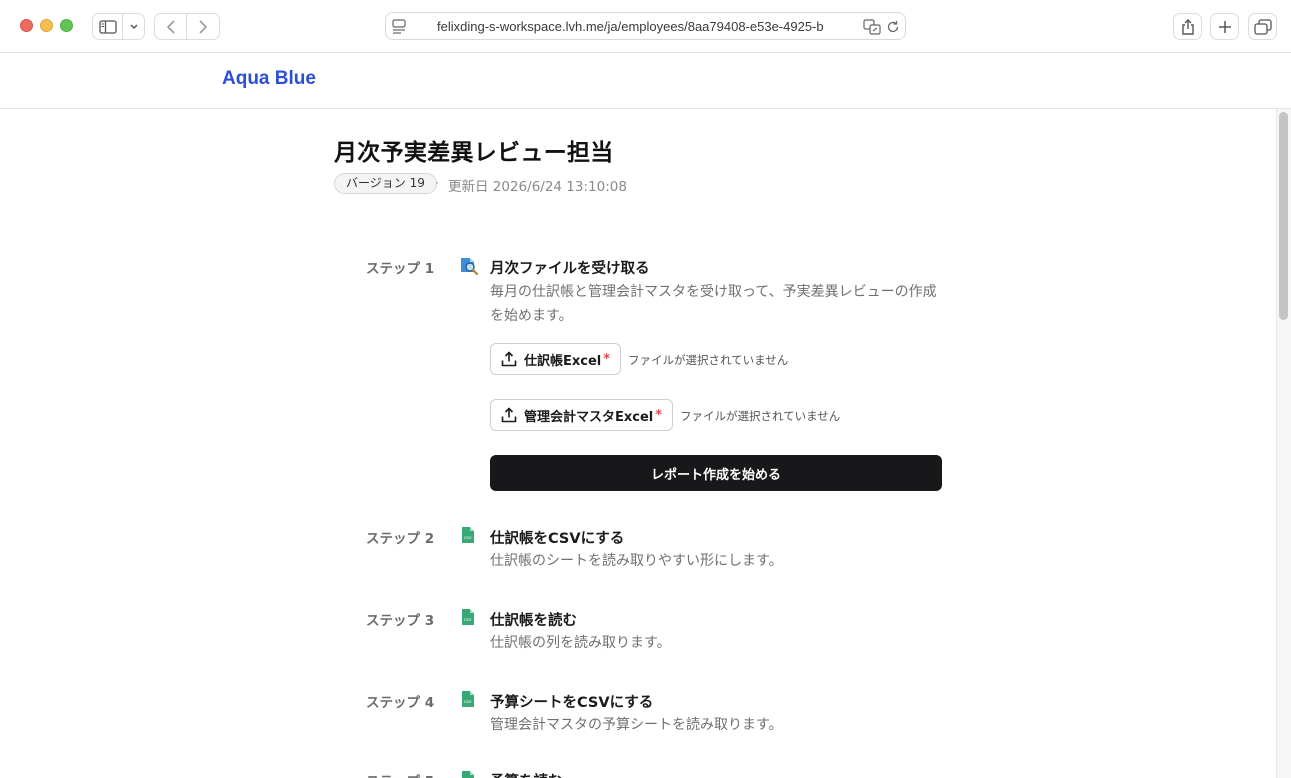 The height and width of the screenshot is (778, 1291). What do you see at coordinates (269, 79) in the screenshot?
I see `brand-logo: Aqua Blue` at bounding box center [269, 79].